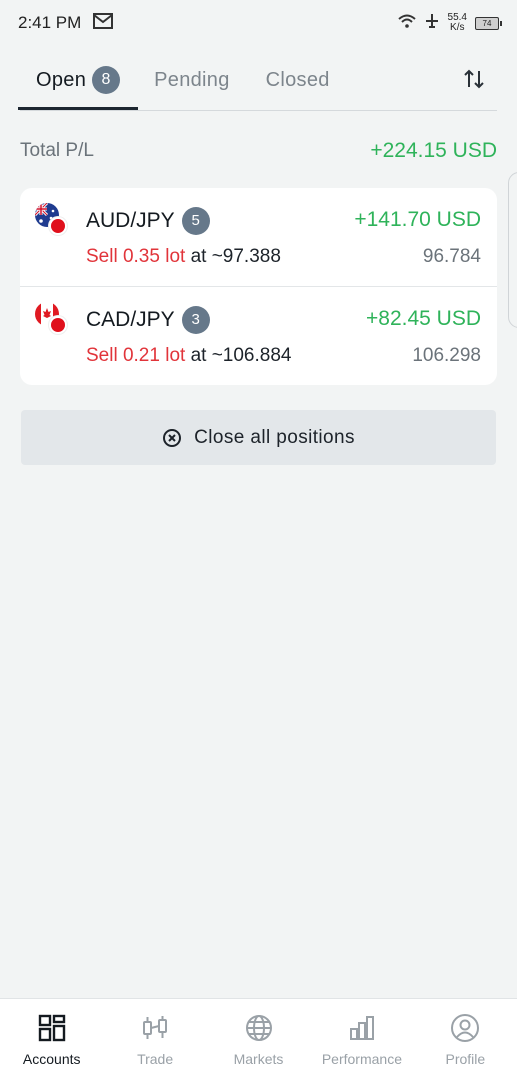 Image resolution: width=517 pixels, height=1081 pixels. Describe the element at coordinates (103, 23) in the screenshot. I see `gmail-icon` at that location.